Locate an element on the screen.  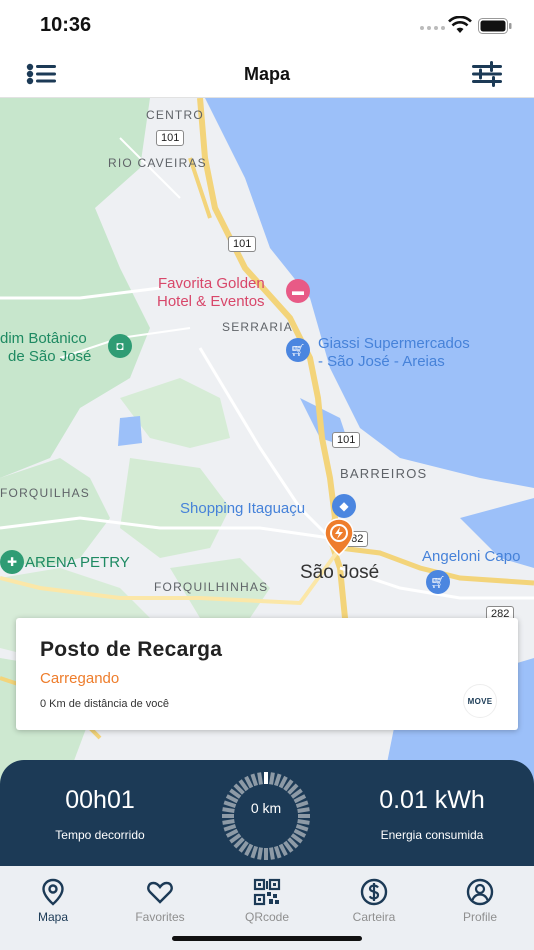
map-label-forquilhinhas: FORQUILHINHAS is located at coordinates (211, 587).